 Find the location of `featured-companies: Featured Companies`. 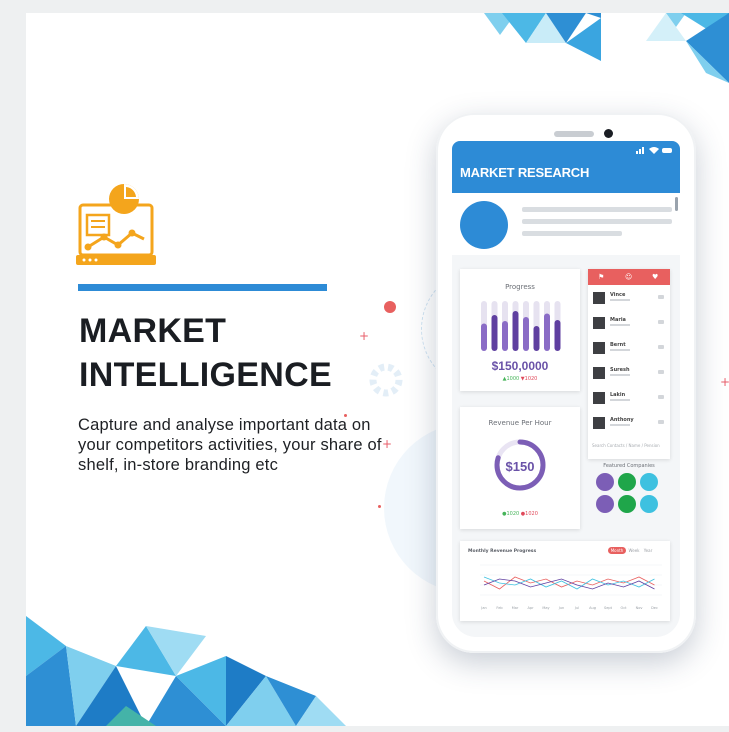

featured-companies: Featured Companies is located at coordinates (629, 493).